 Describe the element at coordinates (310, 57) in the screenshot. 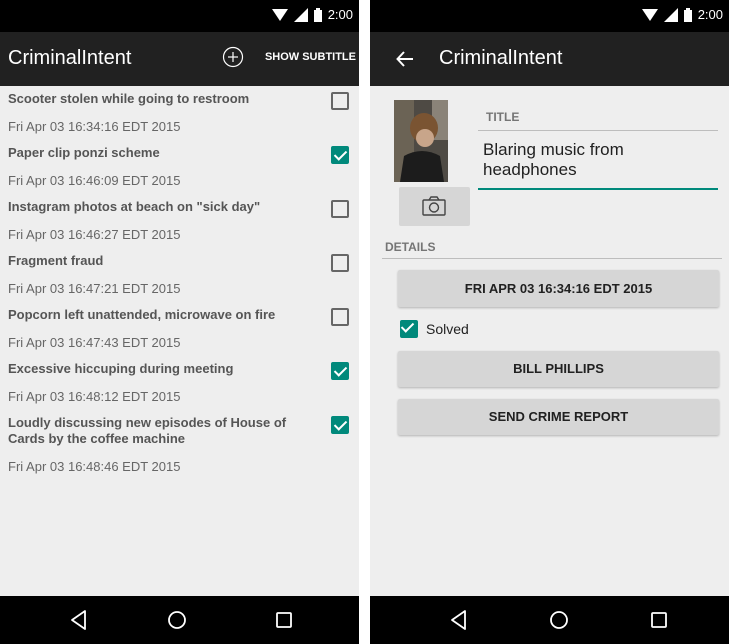

I see `show-subtitle-button: SHOW SUBTITLE` at that location.